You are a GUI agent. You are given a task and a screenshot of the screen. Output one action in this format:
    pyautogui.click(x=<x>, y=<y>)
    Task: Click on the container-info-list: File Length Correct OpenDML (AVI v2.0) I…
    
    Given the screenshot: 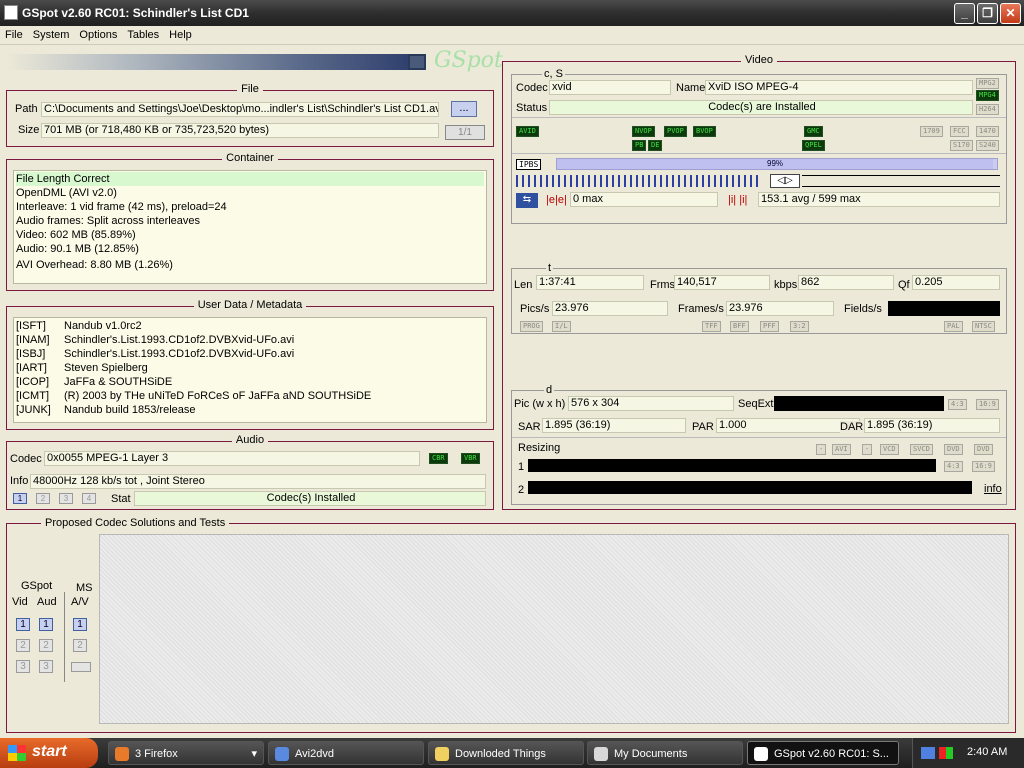 What is the action you would take?
    pyautogui.click(x=250, y=227)
    